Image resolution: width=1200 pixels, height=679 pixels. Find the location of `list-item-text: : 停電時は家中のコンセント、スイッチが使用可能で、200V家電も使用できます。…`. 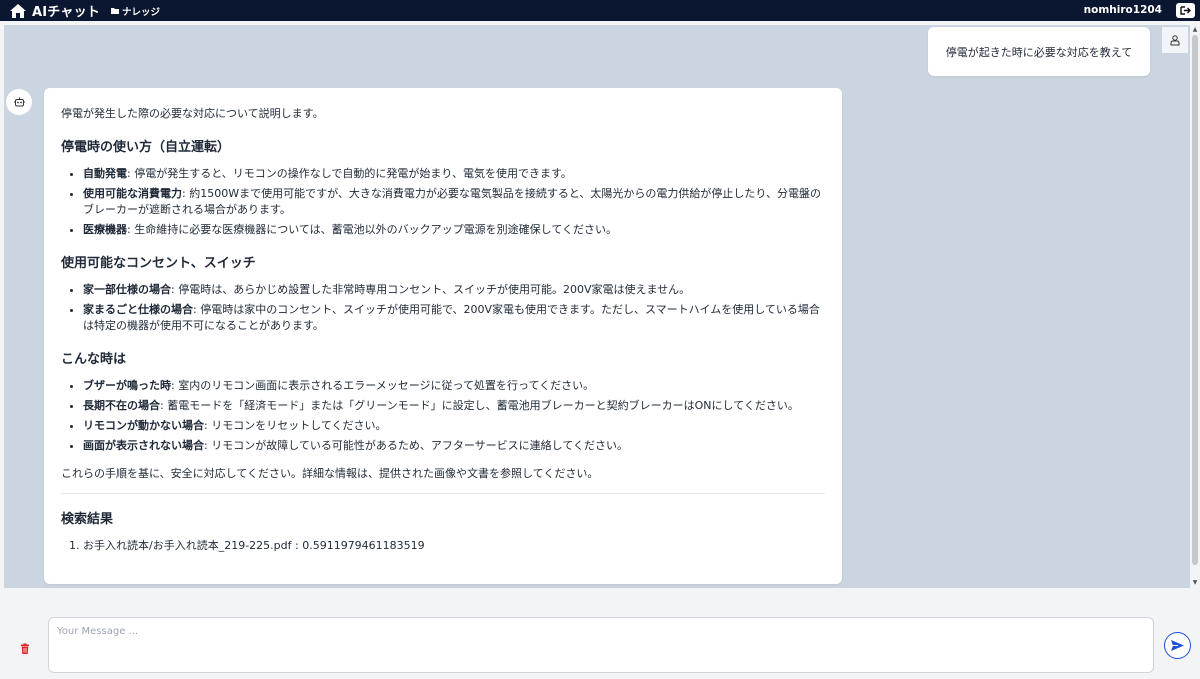

list-item-text: : 停電時は家中のコンセント、スイッチが使用可能で、200V家電も使用できます。… is located at coordinates (451, 317).